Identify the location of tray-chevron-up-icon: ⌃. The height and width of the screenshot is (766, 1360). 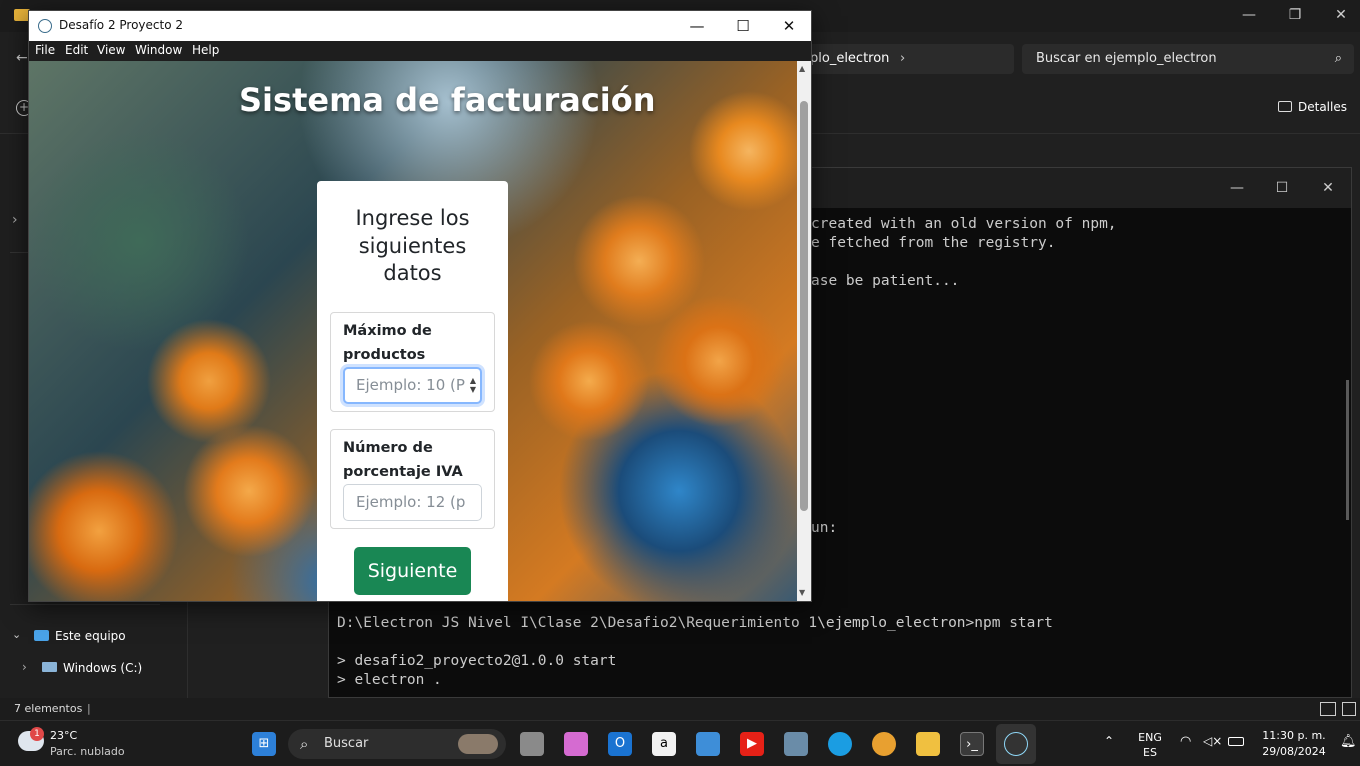
(1109, 741).